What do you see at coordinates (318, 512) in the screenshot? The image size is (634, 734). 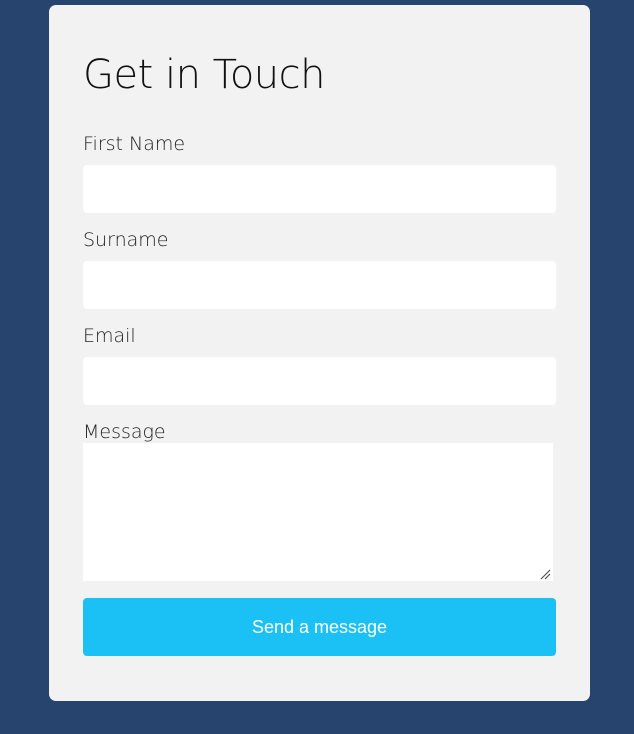 I see `message-textarea` at bounding box center [318, 512].